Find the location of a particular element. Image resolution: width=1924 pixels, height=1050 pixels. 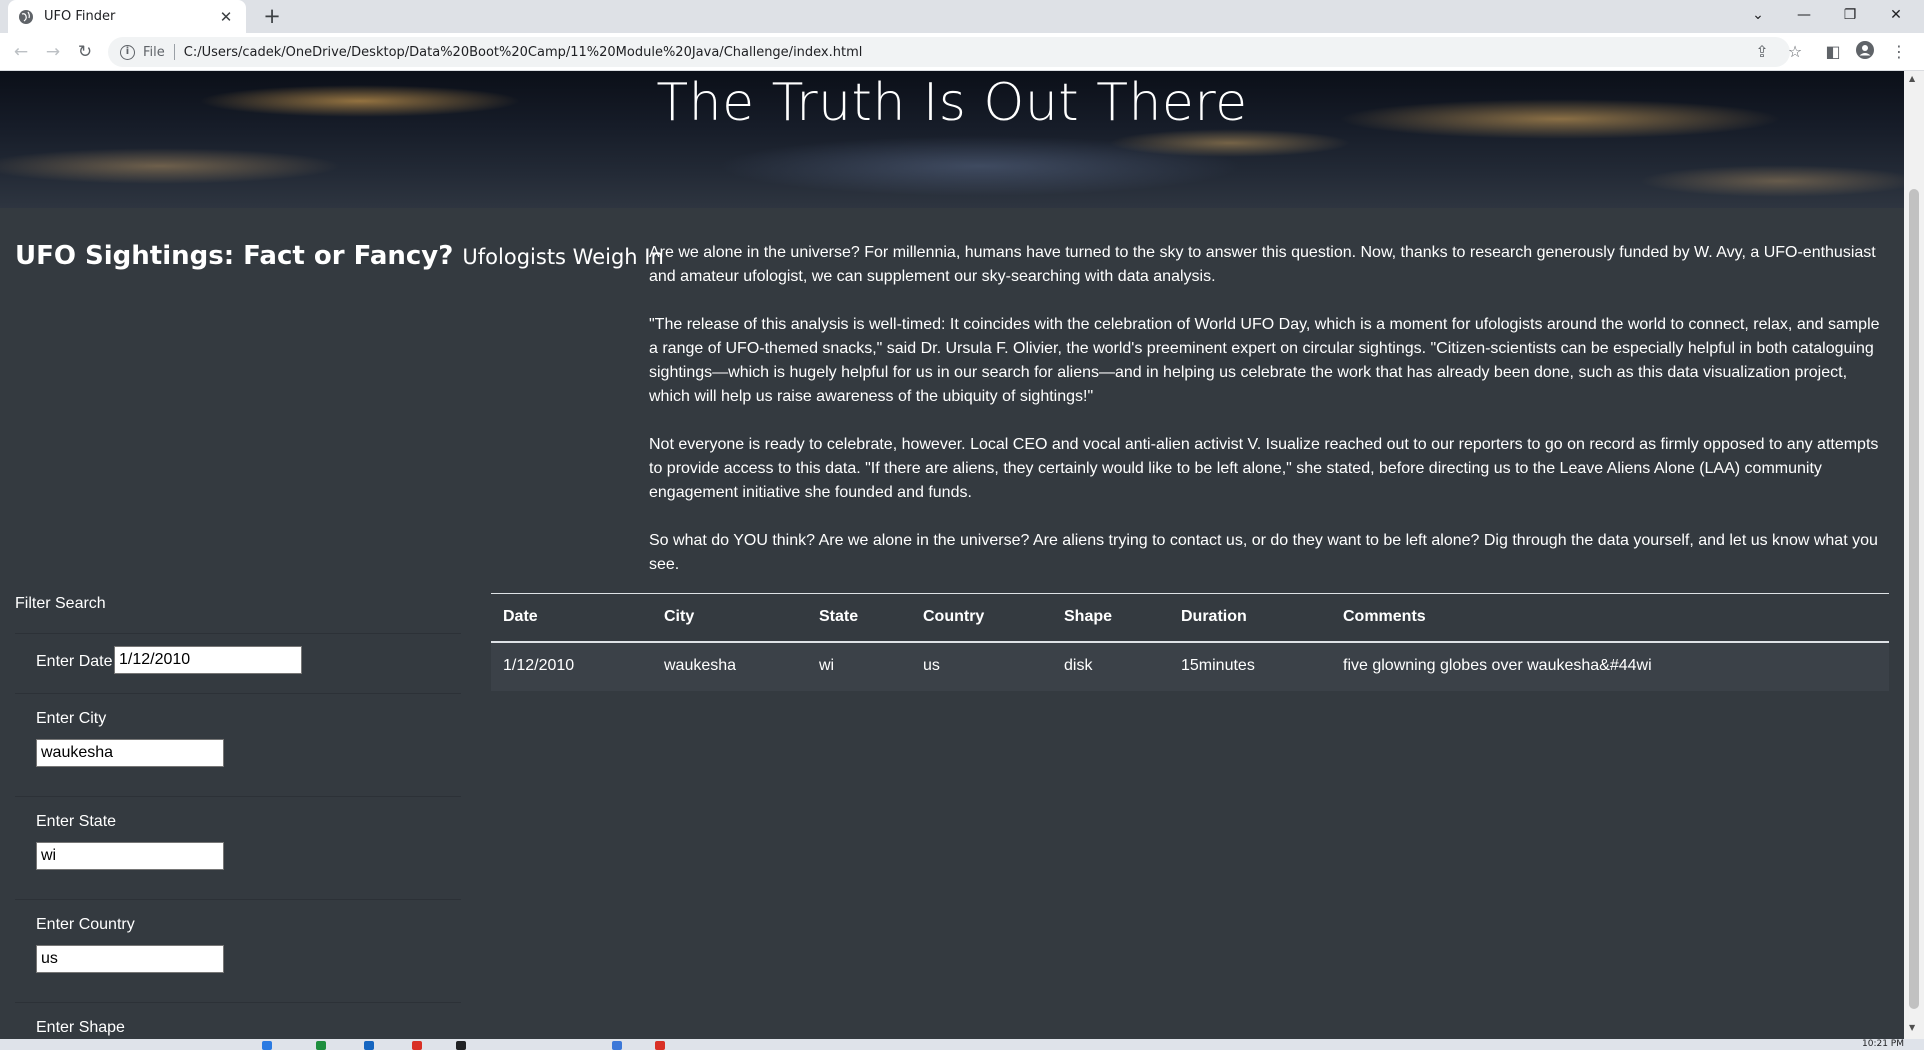

state-input is located at coordinates (130, 856).